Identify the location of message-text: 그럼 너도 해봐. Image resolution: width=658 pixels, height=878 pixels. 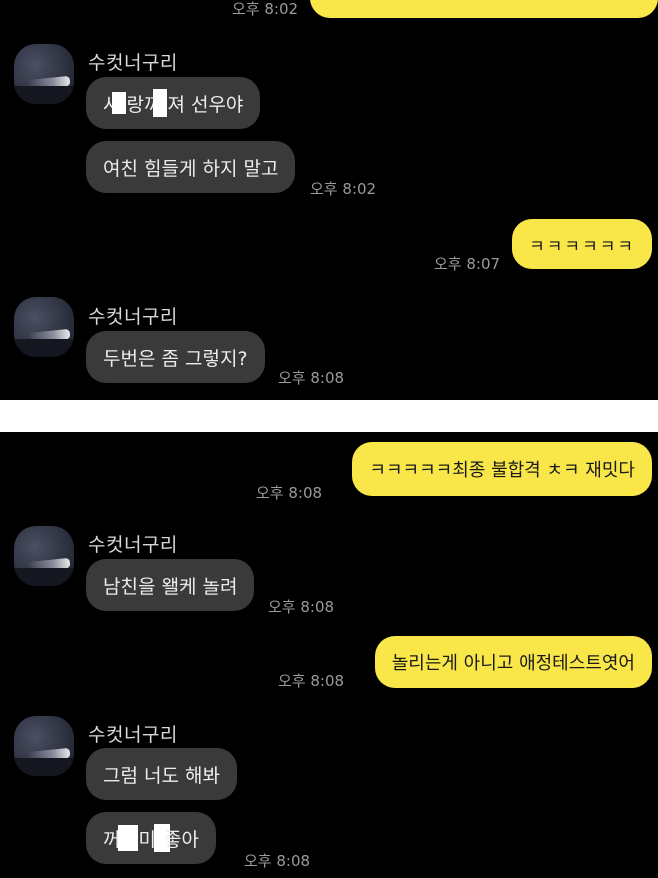
(161, 775).